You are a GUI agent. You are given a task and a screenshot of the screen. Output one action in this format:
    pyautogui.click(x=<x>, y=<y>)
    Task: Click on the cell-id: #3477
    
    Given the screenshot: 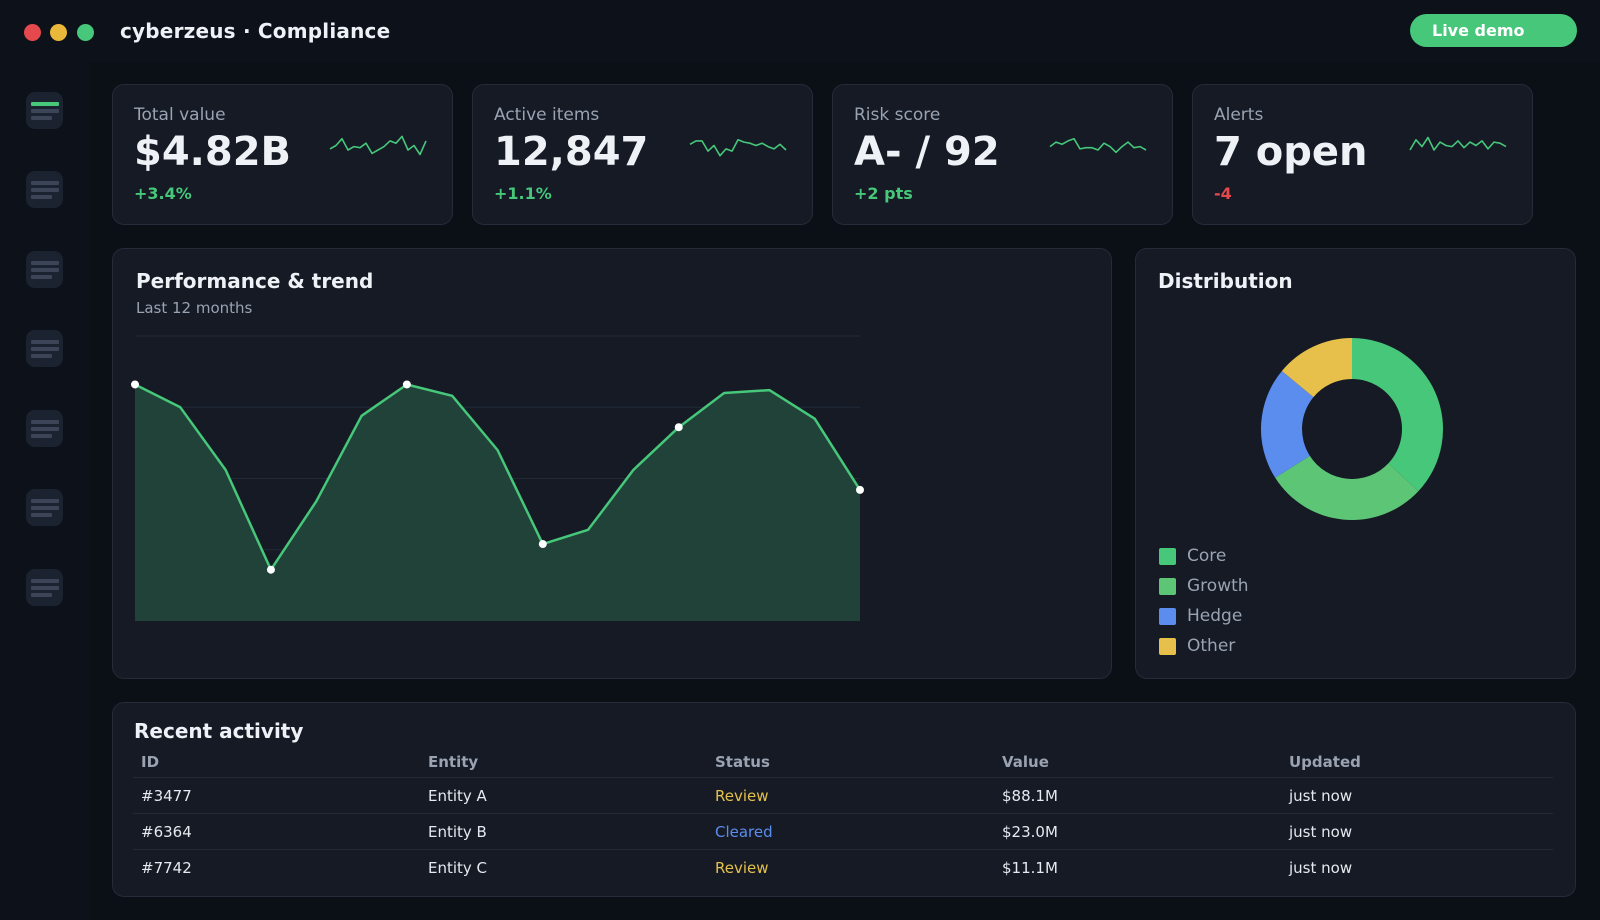 What is the action you would take?
    pyautogui.click(x=166, y=796)
    